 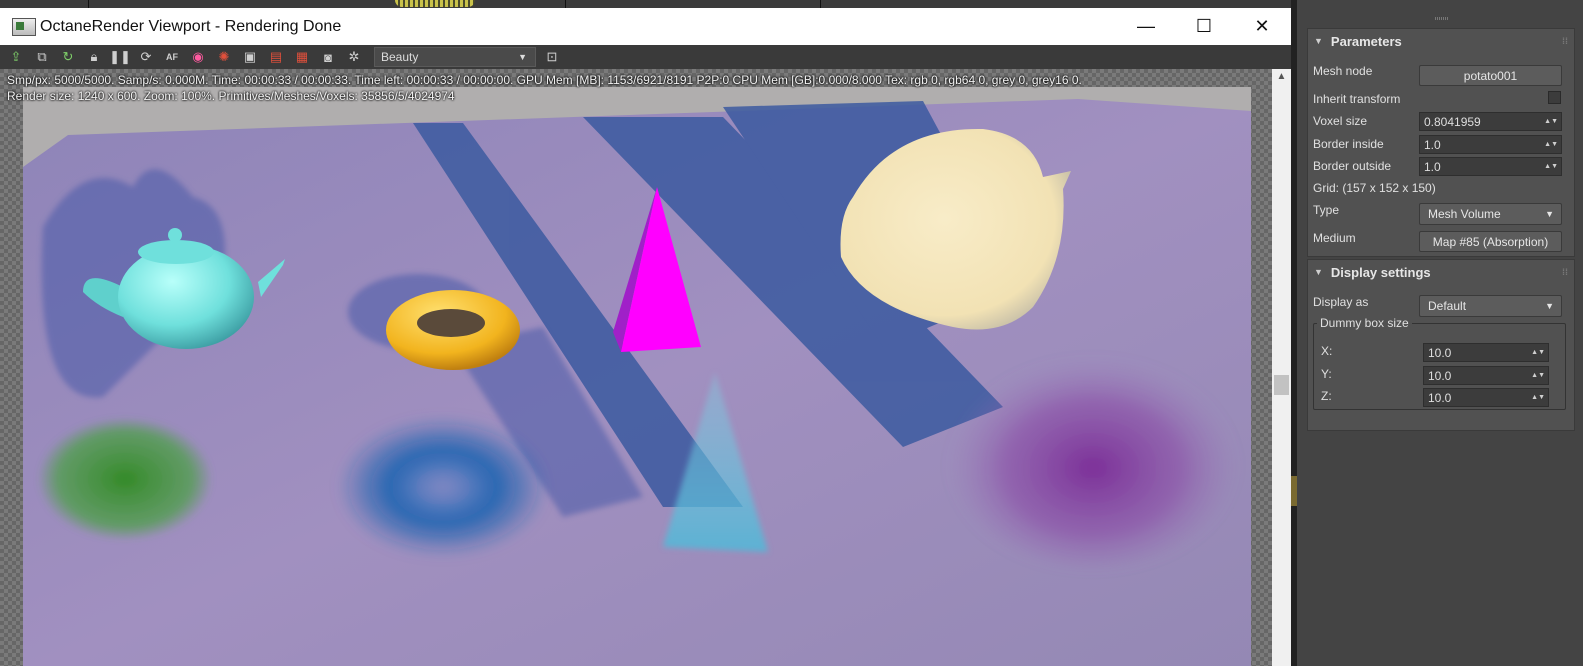 I want to click on background-mesh-preview, so click(x=435, y=3).